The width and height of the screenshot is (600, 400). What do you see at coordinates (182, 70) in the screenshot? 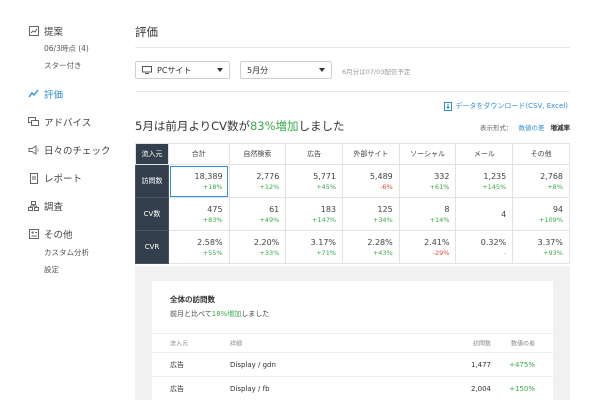
I see `site-select: PCサイト` at bounding box center [182, 70].